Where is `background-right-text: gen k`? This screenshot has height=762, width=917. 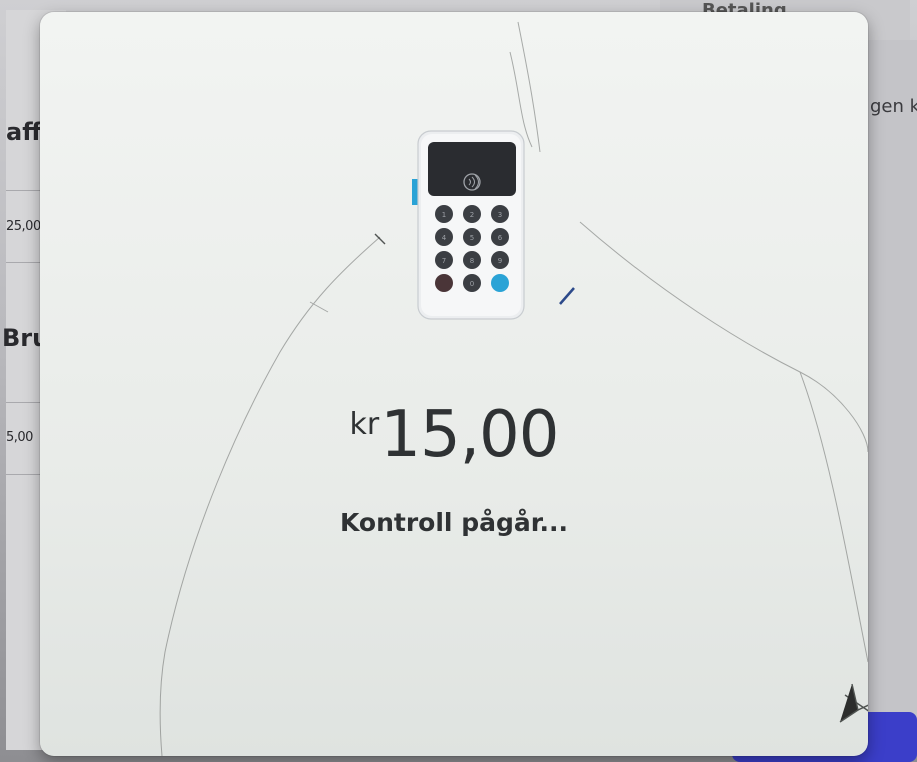 background-right-text: gen k is located at coordinates (893, 106).